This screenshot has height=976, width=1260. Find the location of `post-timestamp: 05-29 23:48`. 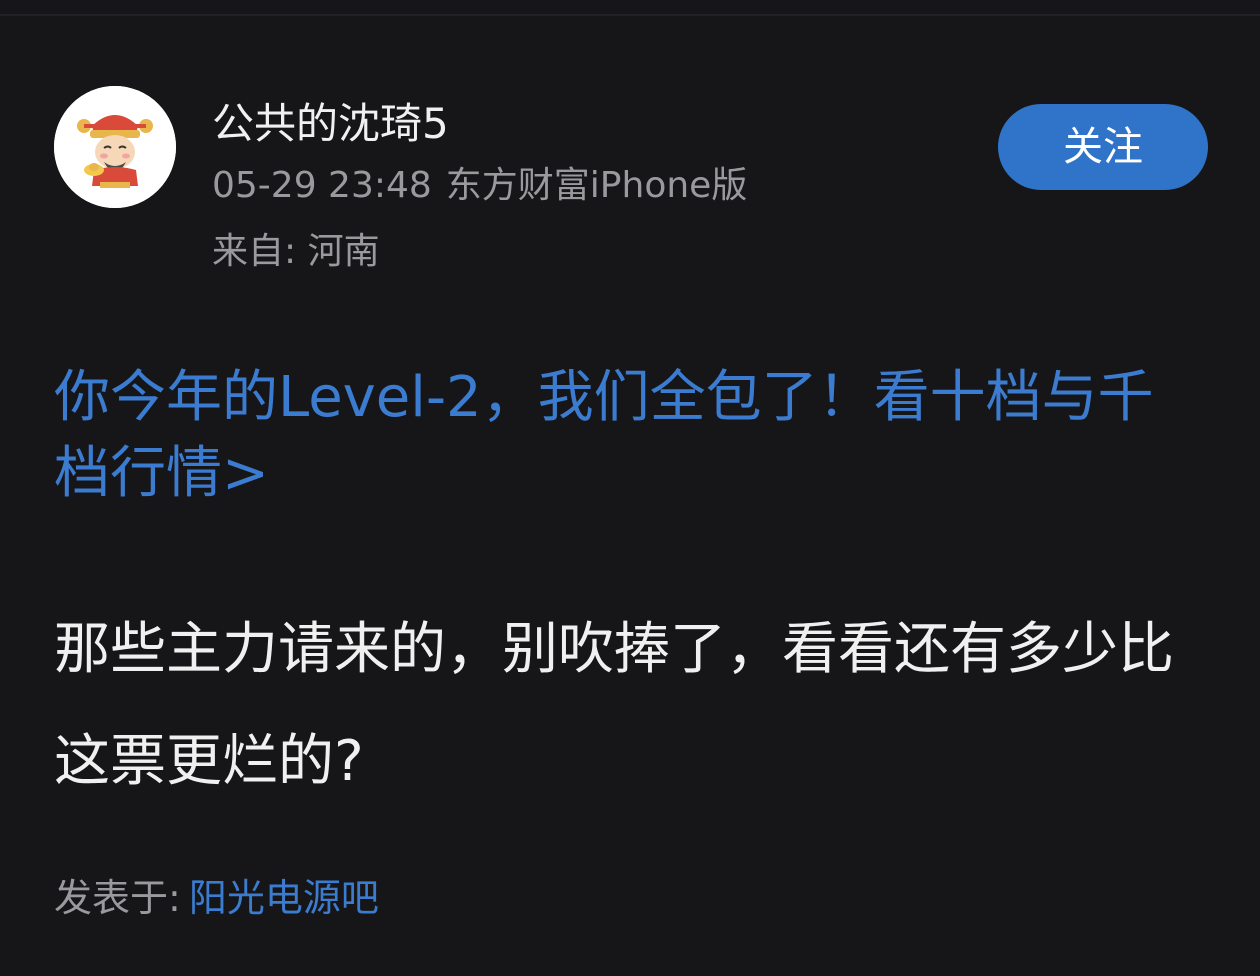

post-timestamp: 05-29 23:48 is located at coordinates (322, 185).